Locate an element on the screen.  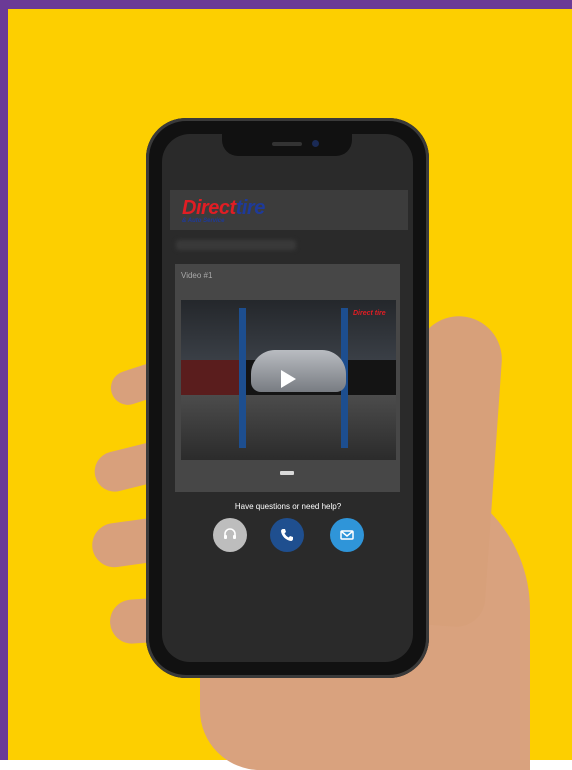
minimize-icon is located at coordinates (287, 473).